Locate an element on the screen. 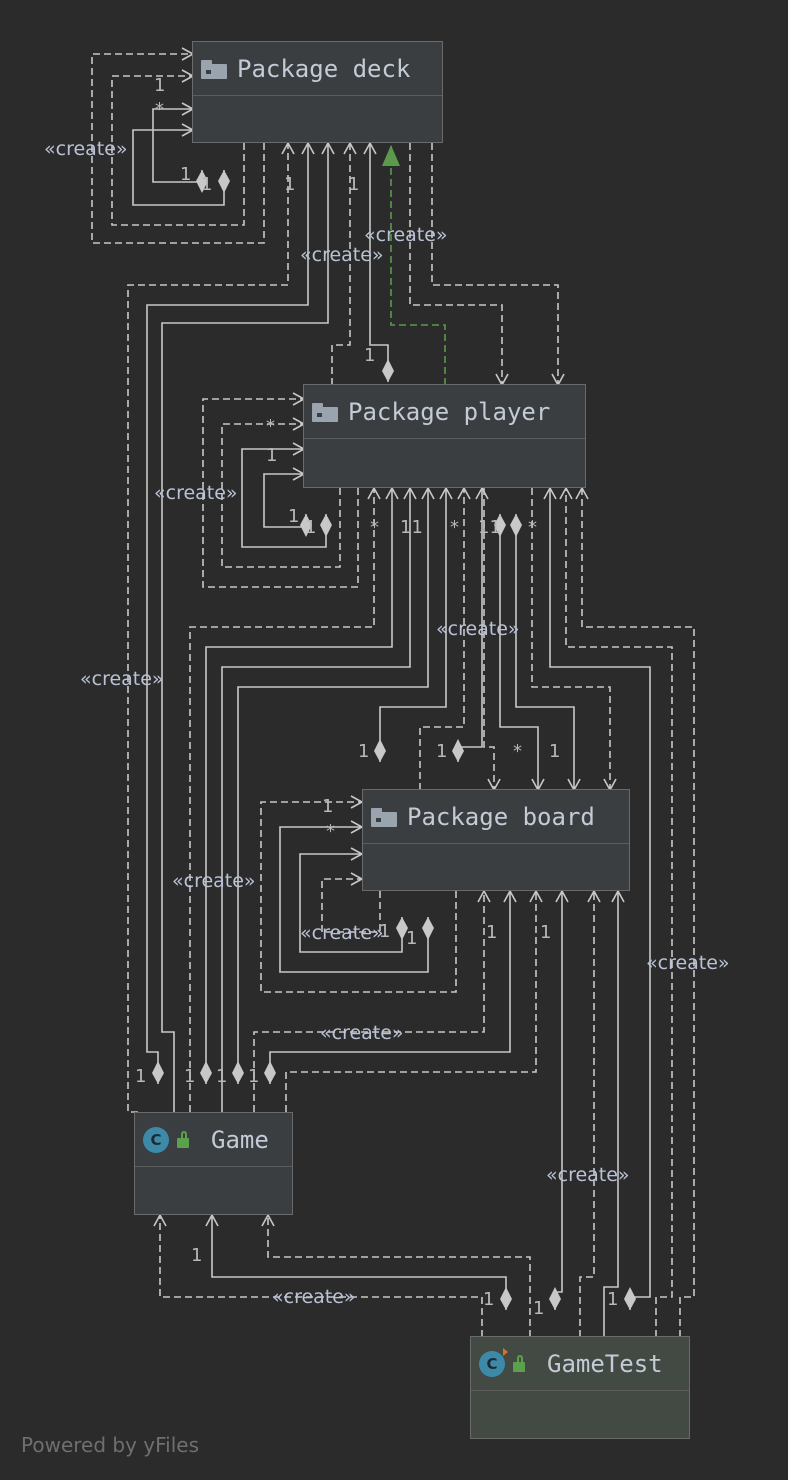  package-board-node: Package board is located at coordinates (496, 840).